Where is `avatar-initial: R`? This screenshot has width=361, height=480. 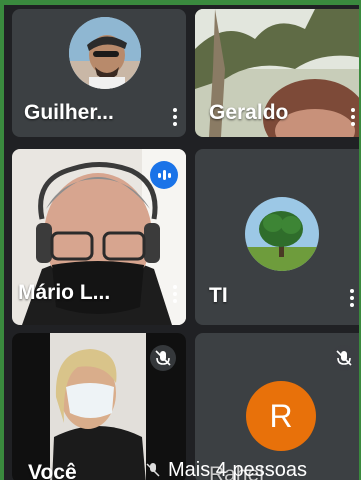 avatar-initial: R is located at coordinates (281, 415).